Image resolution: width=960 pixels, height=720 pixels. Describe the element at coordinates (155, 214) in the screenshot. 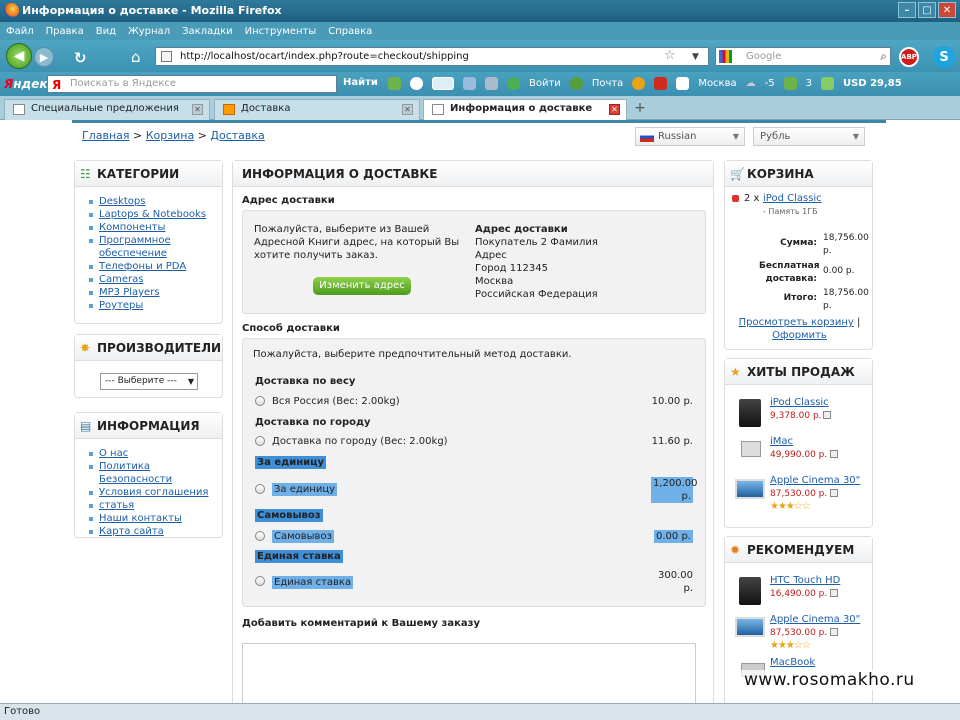

I see `category-link: Laptops & Notebooks` at that location.